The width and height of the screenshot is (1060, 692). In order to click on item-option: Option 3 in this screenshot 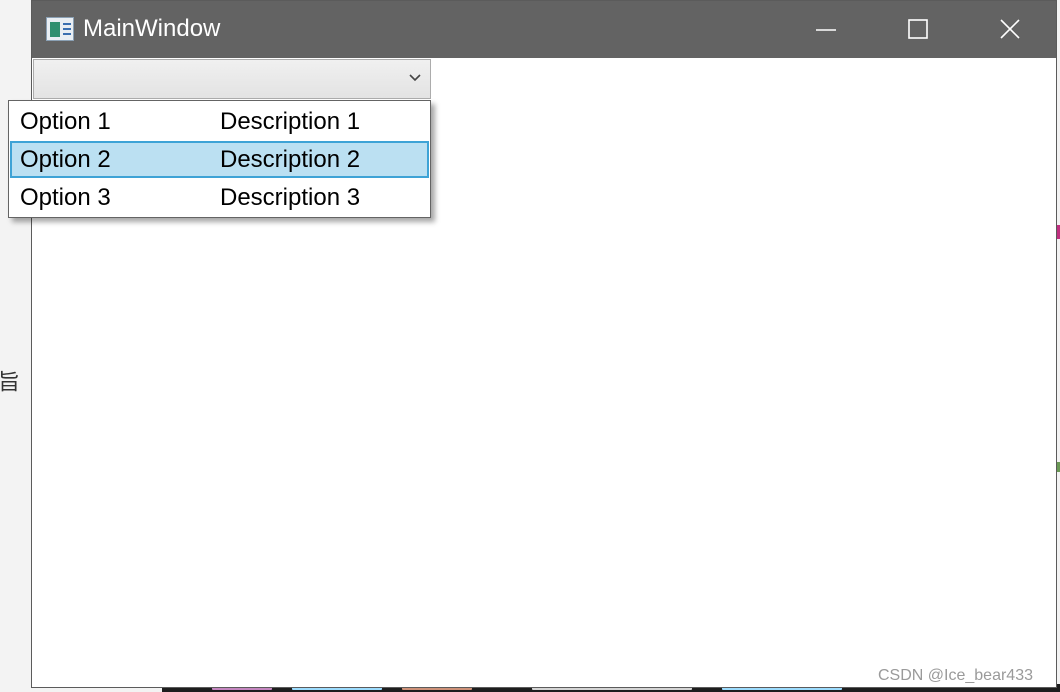, I will do `click(65, 197)`.